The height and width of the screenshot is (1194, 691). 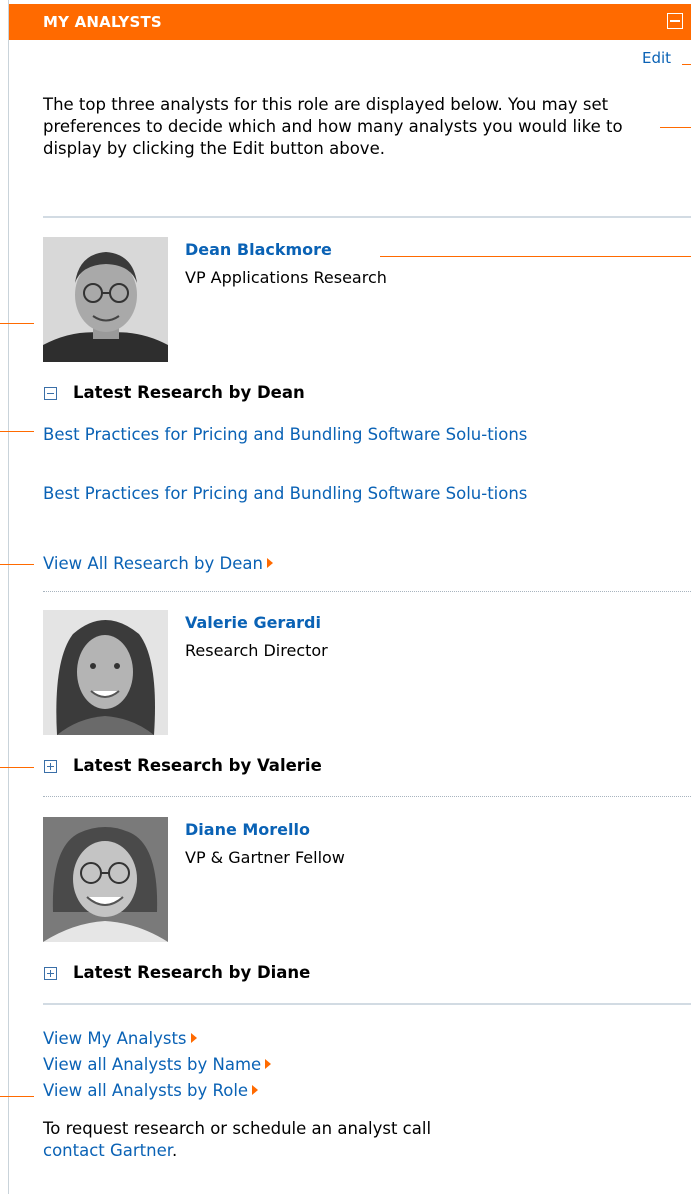 What do you see at coordinates (115, 1038) in the screenshot?
I see `view-my-analysts-label: View My Analysts` at bounding box center [115, 1038].